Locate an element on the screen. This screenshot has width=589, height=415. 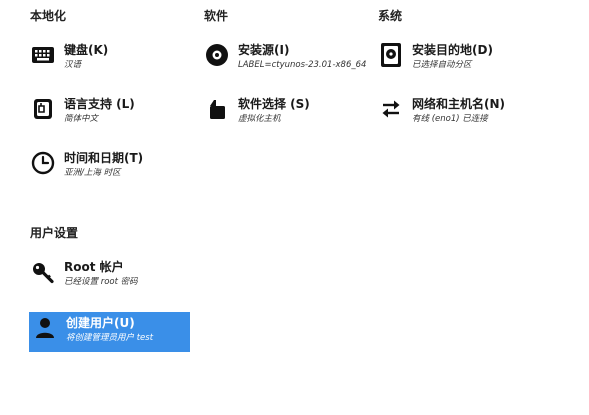
user-icon is located at coordinates (45, 328).